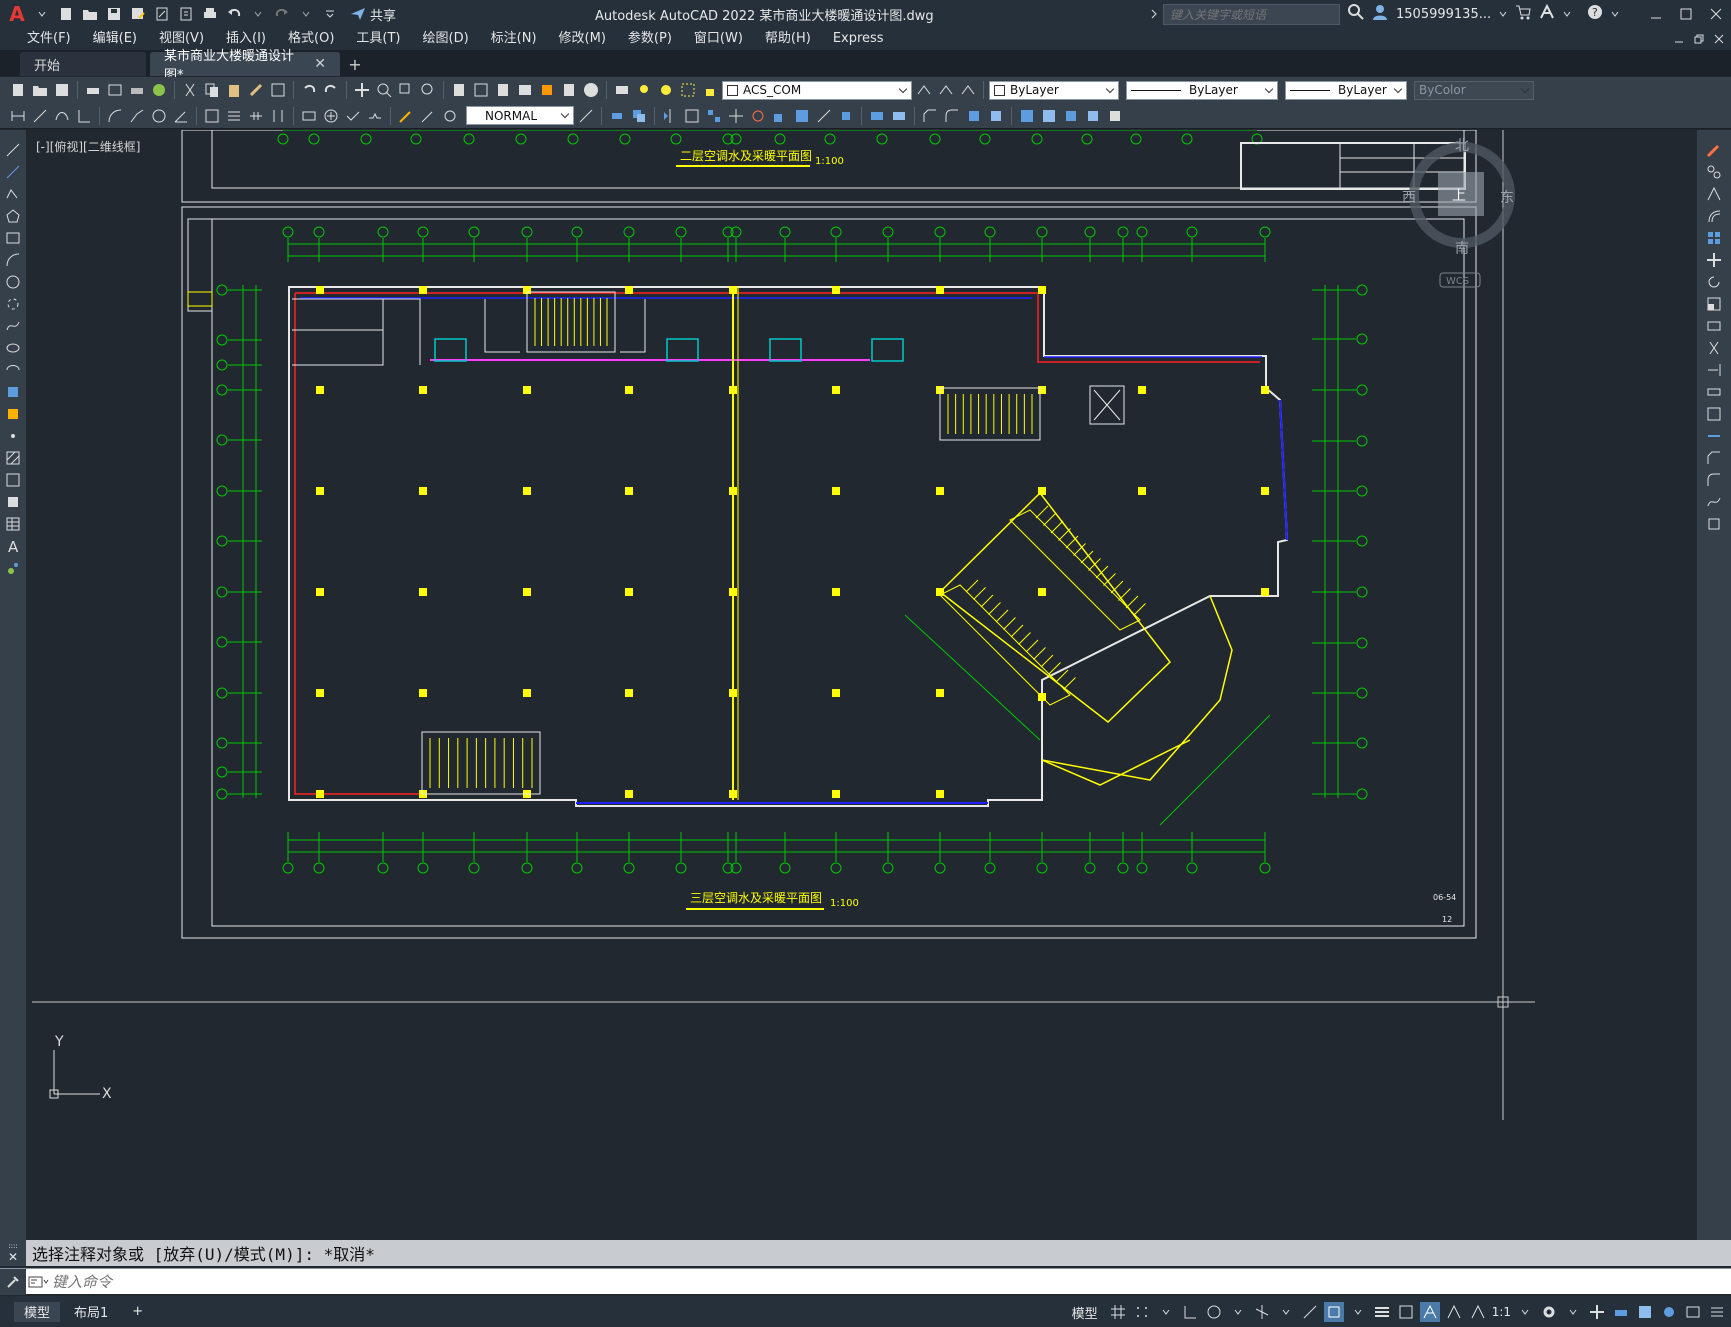  What do you see at coordinates (13, 546) in the screenshot?
I see `mtext-icon: A` at bounding box center [13, 546].